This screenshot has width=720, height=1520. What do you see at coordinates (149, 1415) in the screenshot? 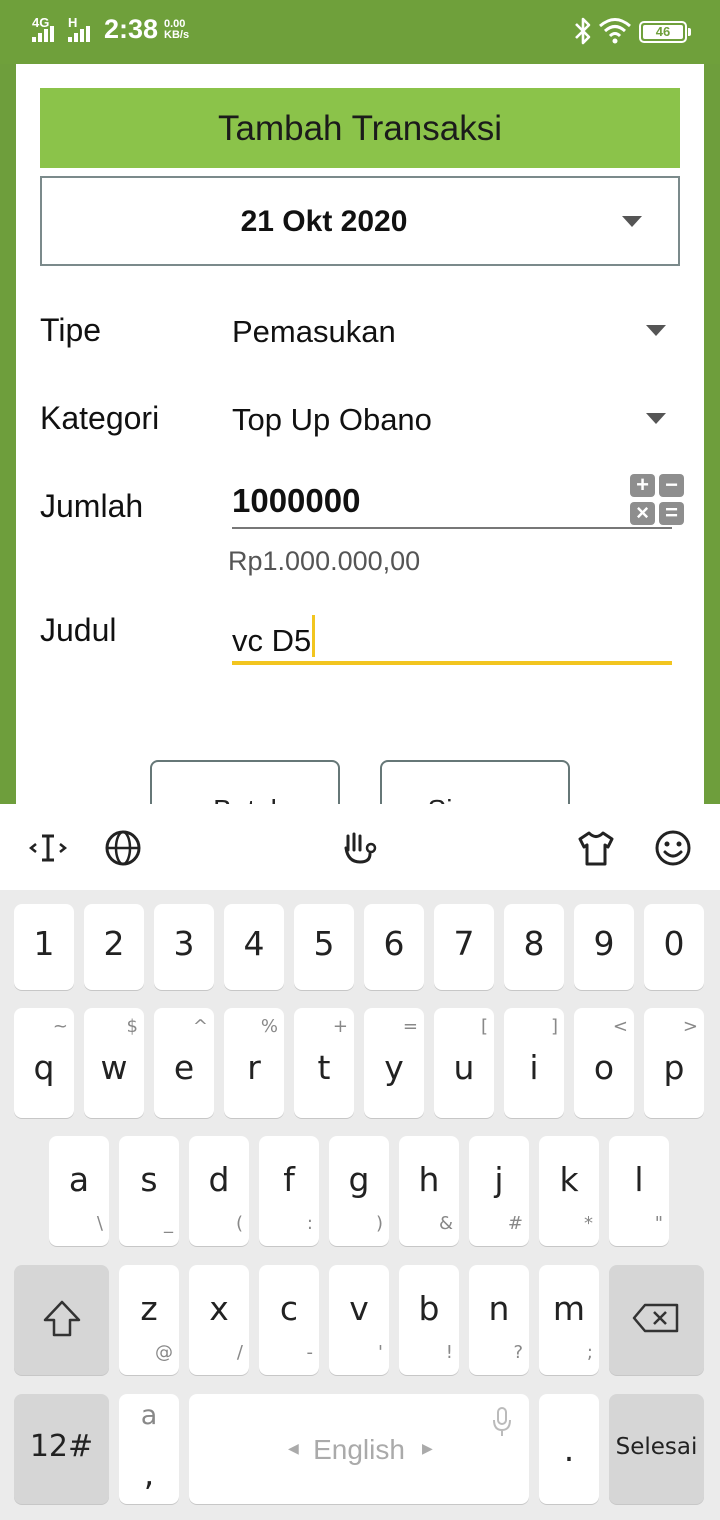
I see `comma-key-alt: a` at bounding box center [149, 1415].